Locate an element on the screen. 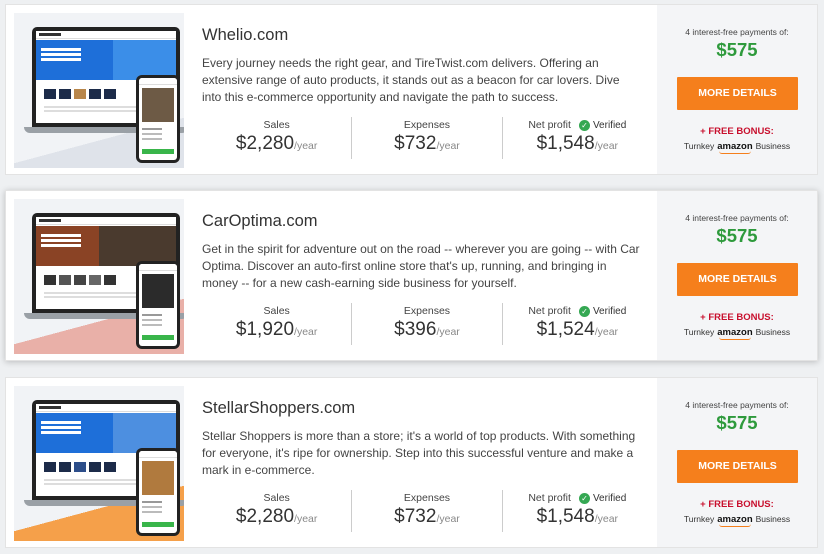 The image size is (824, 554). listing-title: Whelio.com is located at coordinates (245, 35).